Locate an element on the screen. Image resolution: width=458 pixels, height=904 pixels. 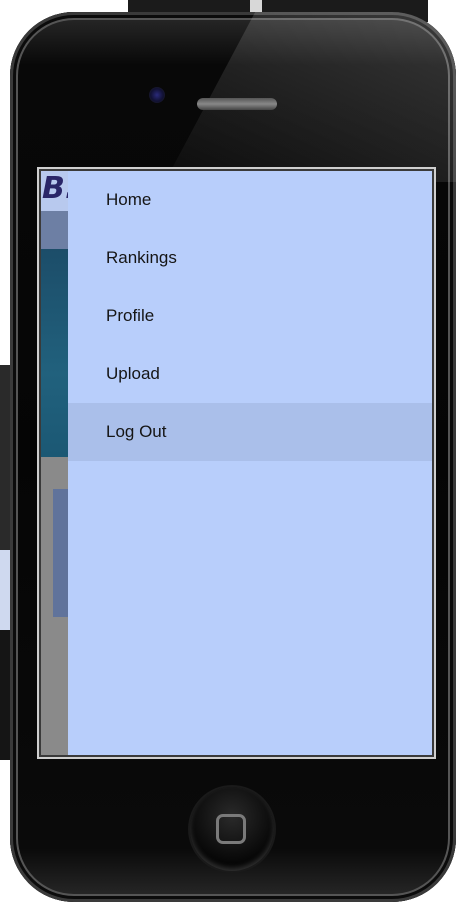
nav-item-home: Home is located at coordinates (250, 200).